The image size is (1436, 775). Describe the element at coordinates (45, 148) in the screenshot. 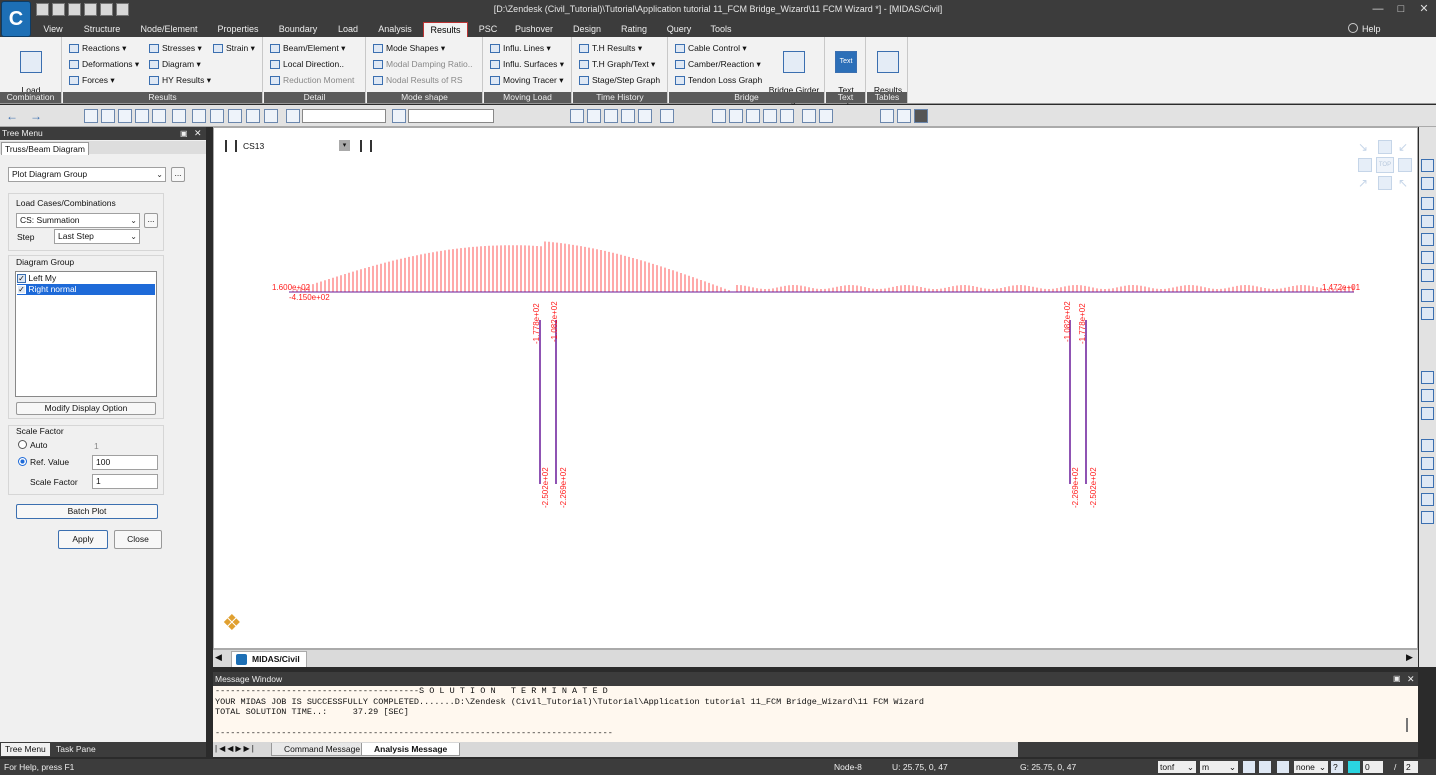

I see `tab-truss-beam-diagram: Truss/Beam Diagram` at that location.